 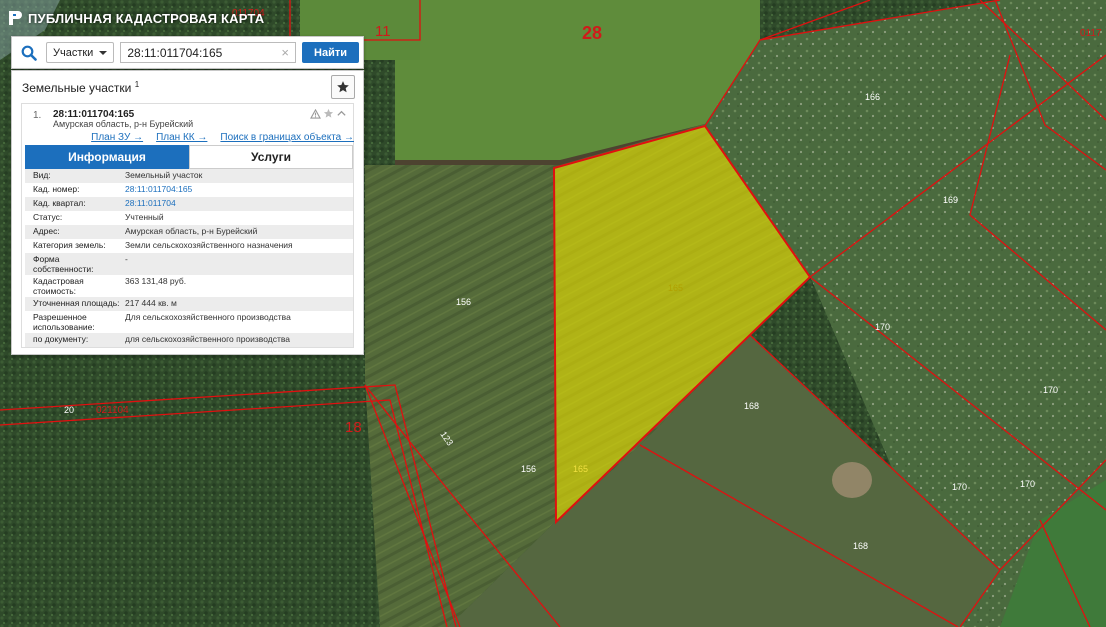 What do you see at coordinates (175, 52) in the screenshot?
I see `search-input-value: 28:11:011704:165` at bounding box center [175, 52].